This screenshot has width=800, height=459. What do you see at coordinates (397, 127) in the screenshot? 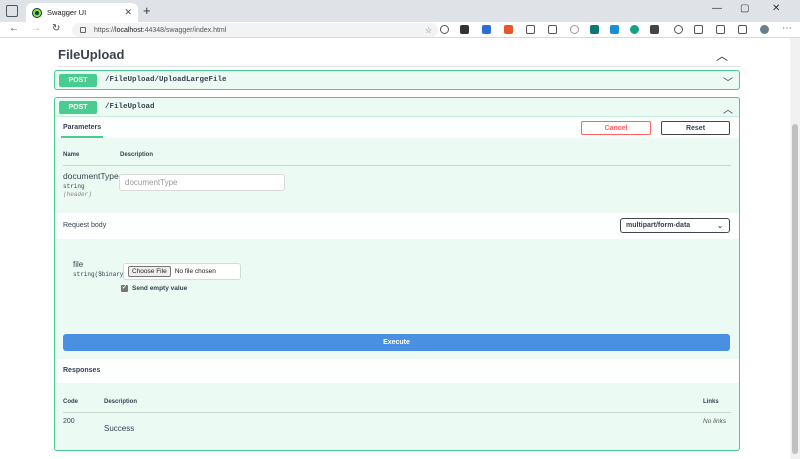
I see `parameters-header: Parameters Cancel Reset` at bounding box center [397, 127].